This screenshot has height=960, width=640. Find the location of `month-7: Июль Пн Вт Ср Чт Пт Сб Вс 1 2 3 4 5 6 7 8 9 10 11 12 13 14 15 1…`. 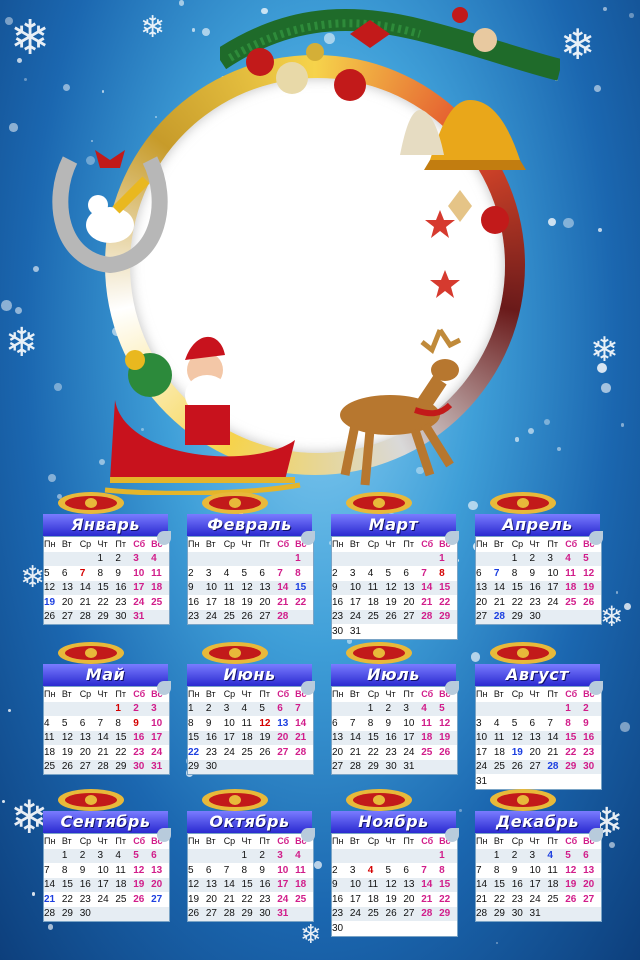

month-7: Июль Пн Вт Ср Чт Пт Сб Вс 1 2 3 4 5 6 7 8 9 10 11 12 13 14 15 1… is located at coordinates (392, 714).